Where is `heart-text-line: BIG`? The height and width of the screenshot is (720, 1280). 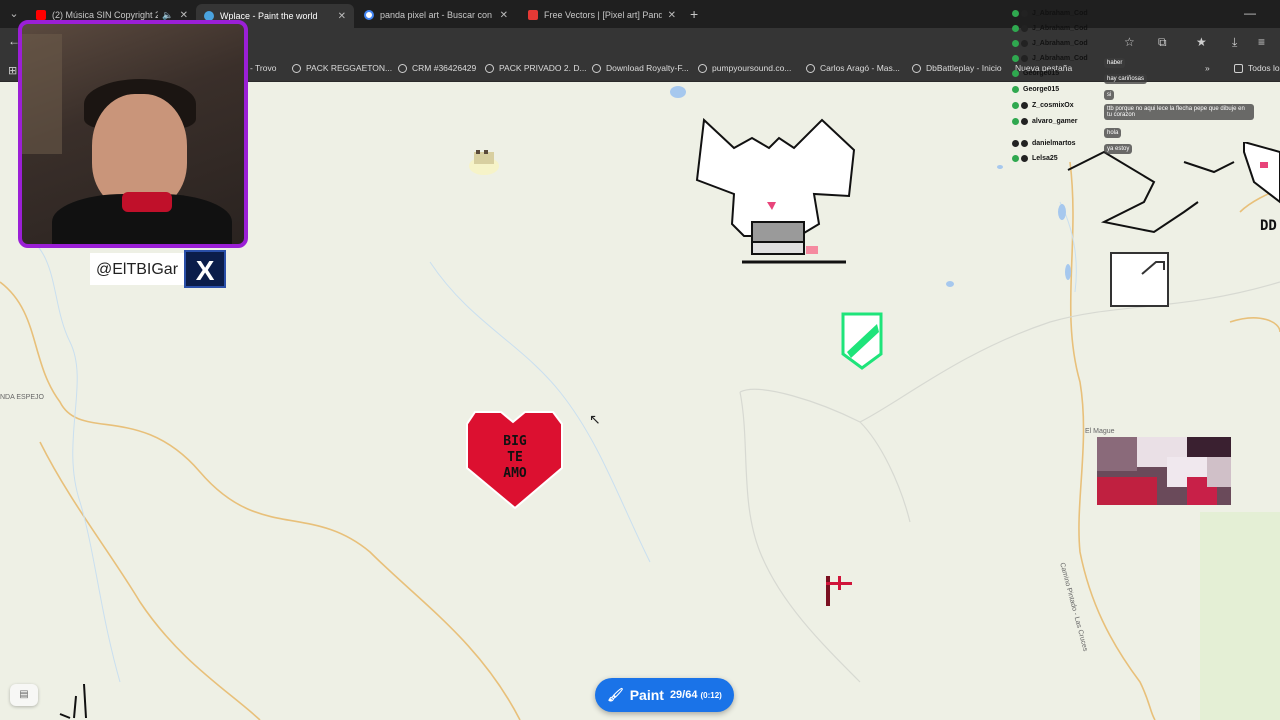
heart-text-line: BIG is located at coordinates (515, 441).